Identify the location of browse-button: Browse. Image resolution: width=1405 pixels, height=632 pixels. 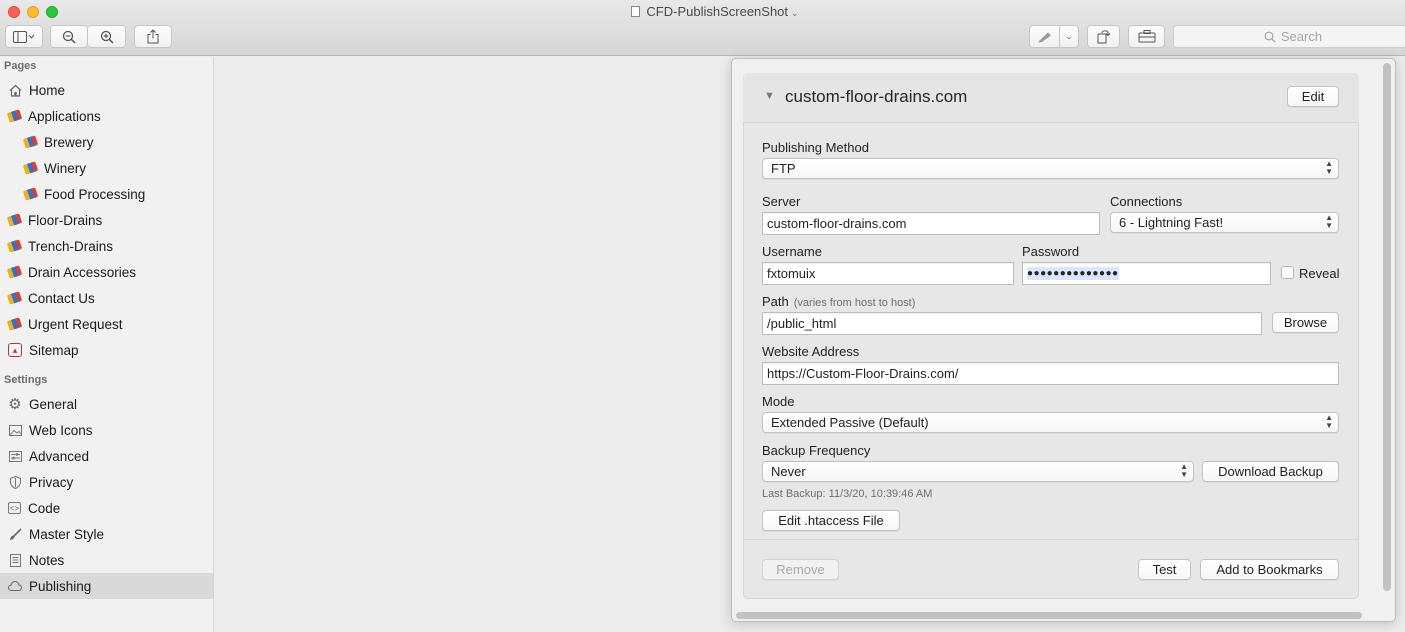
(1305, 322).